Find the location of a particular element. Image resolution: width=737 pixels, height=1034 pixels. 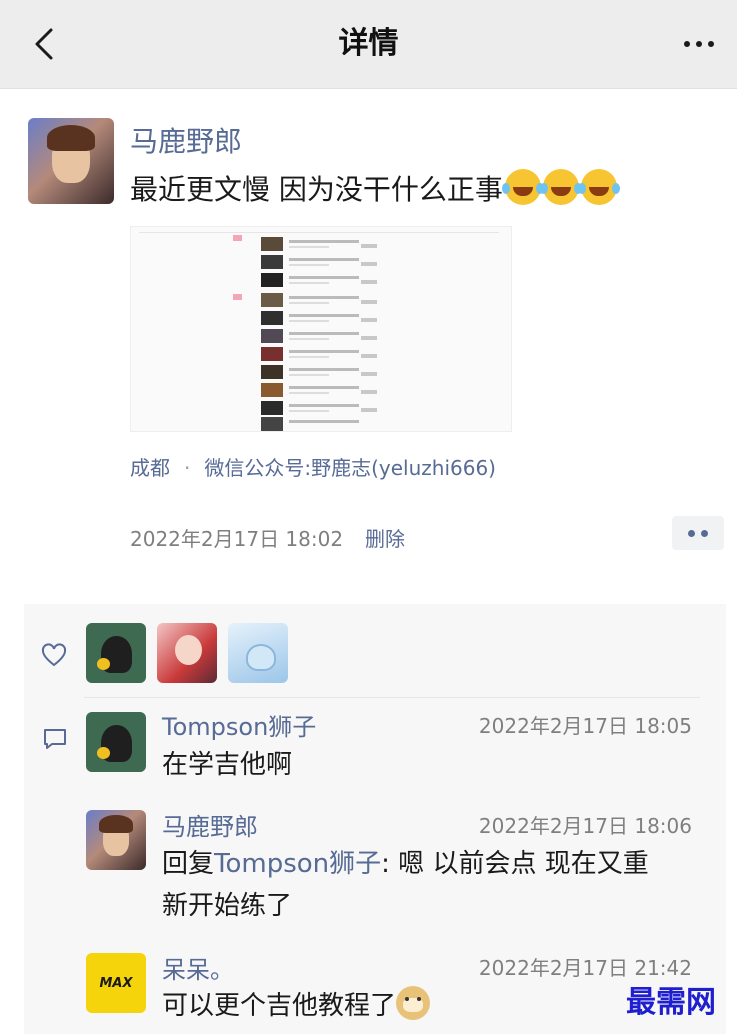

post-image is located at coordinates (321, 329).